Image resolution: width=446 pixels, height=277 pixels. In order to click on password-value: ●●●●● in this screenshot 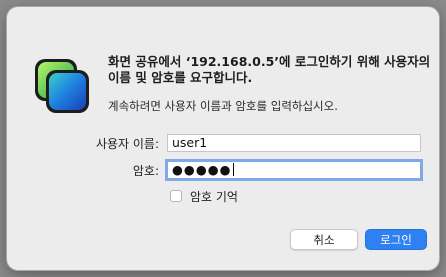, I will do `click(202, 169)`.